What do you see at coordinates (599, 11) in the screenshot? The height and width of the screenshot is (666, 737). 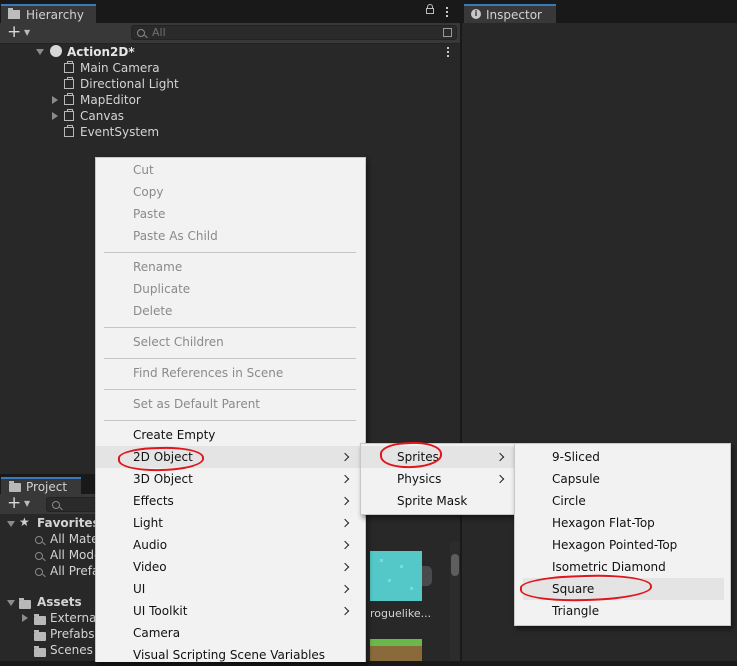 I see `inspector-tab-bar: i Inspector` at bounding box center [599, 11].